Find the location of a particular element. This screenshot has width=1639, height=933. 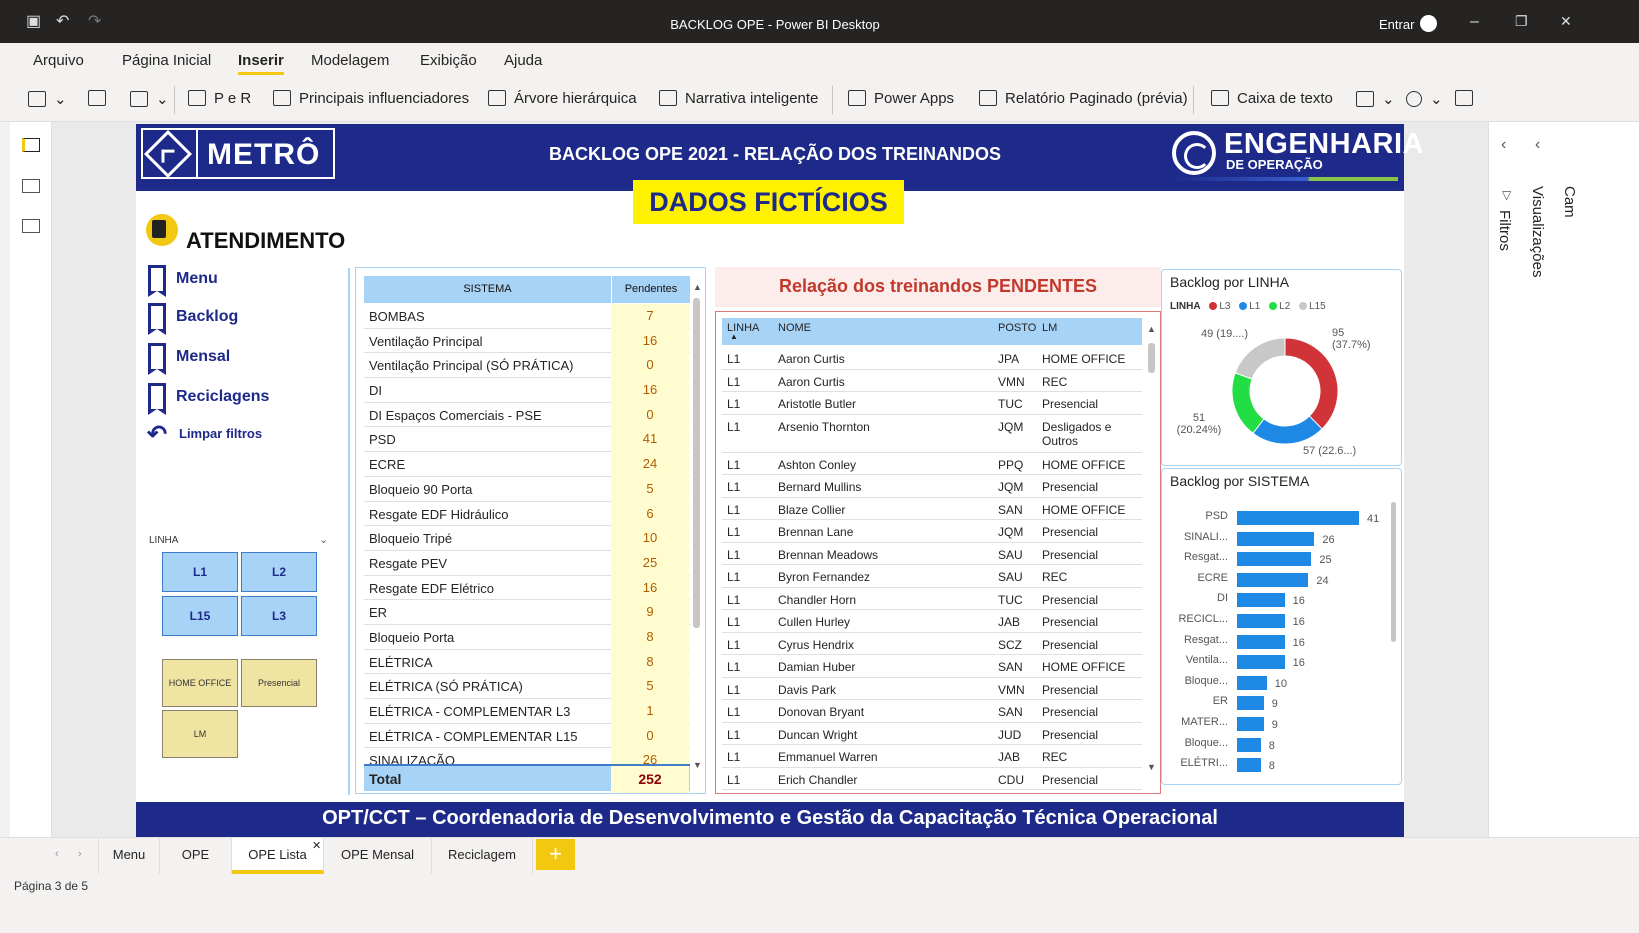

table-row: Ventilação Principal (SÓ PRÁTICA) 0 is located at coordinates (527, 366).